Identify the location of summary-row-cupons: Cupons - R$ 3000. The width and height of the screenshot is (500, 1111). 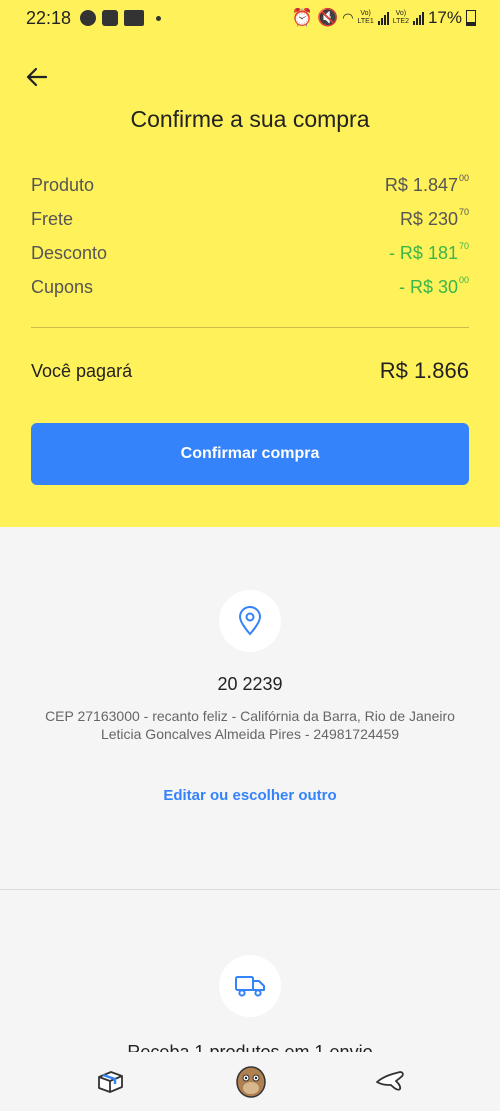
(250, 286).